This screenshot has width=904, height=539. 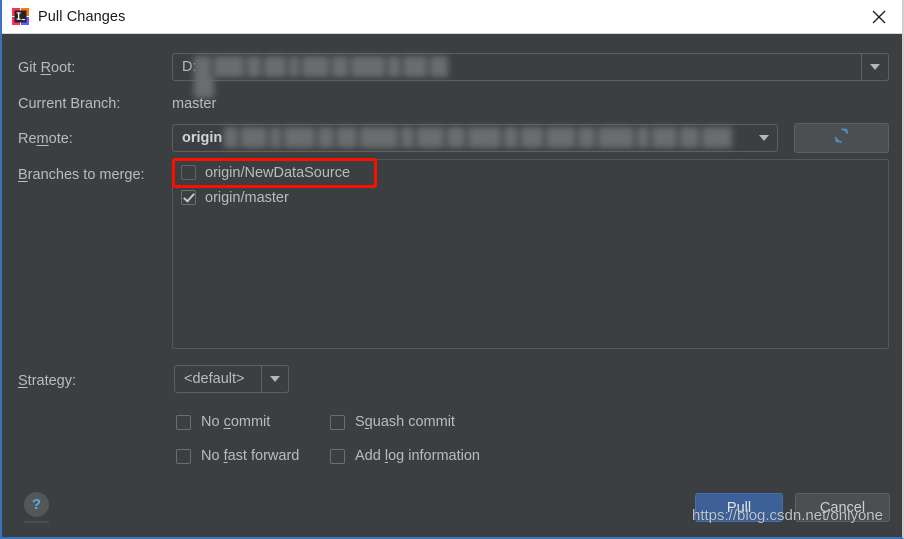 I want to click on remote-combo: origin, so click(x=475, y=138).